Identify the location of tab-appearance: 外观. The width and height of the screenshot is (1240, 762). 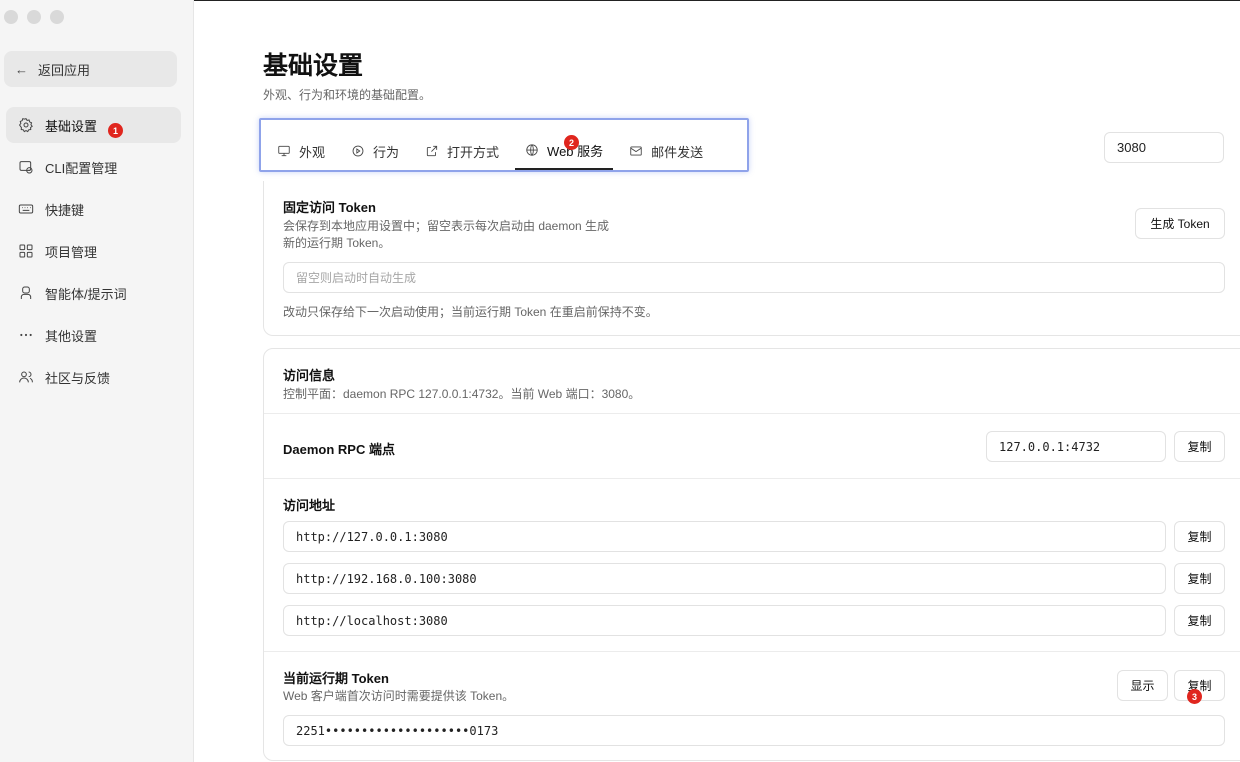
(301, 151).